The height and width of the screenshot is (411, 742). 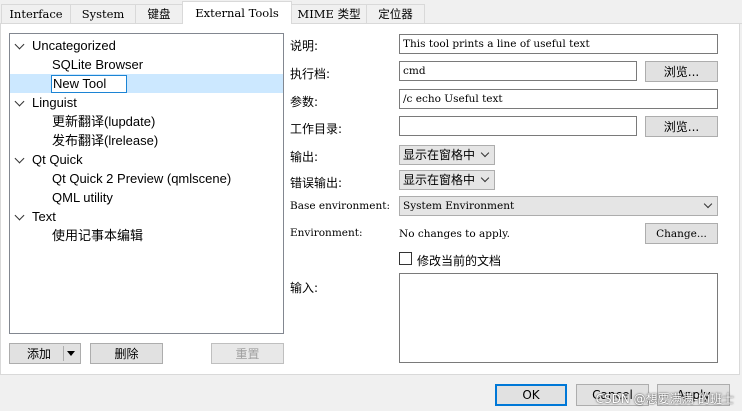 I want to click on tab-interface: Interface, so click(x=36, y=13).